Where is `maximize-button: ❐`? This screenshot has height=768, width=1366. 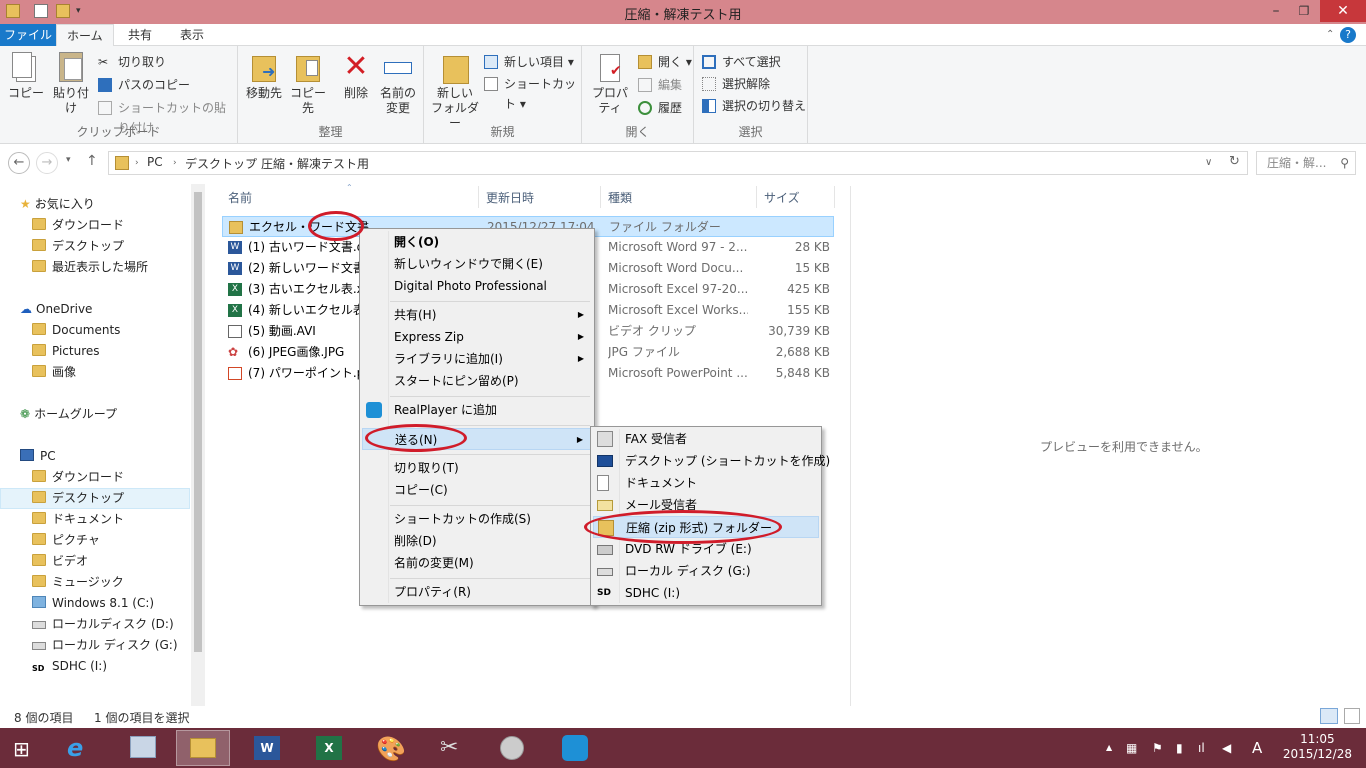
maximize-button: ❐ is located at coordinates (1304, 11).